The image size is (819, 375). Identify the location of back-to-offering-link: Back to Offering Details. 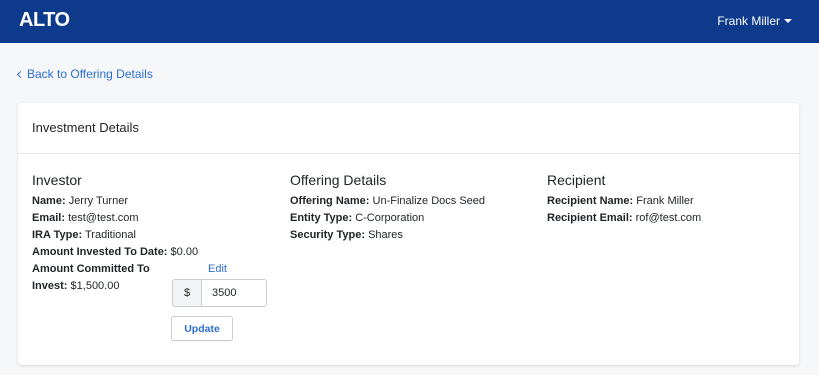
(84, 74).